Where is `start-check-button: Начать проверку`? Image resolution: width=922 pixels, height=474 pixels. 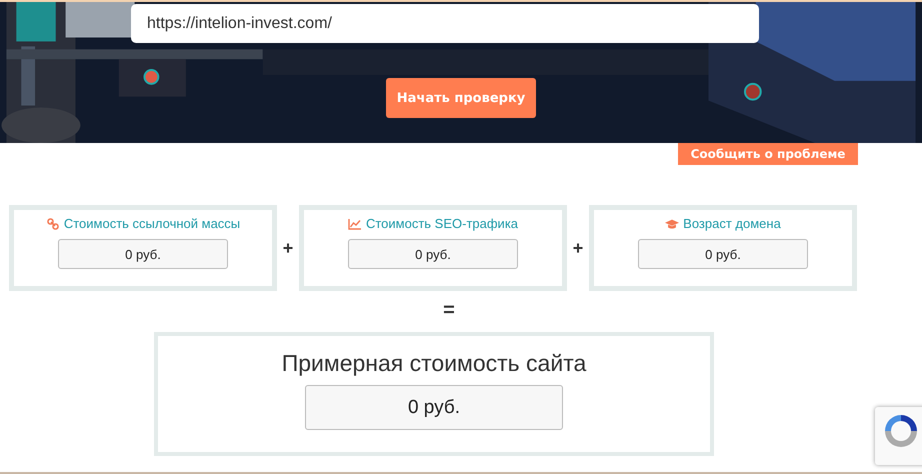 start-check-button: Начать проверку is located at coordinates (461, 98).